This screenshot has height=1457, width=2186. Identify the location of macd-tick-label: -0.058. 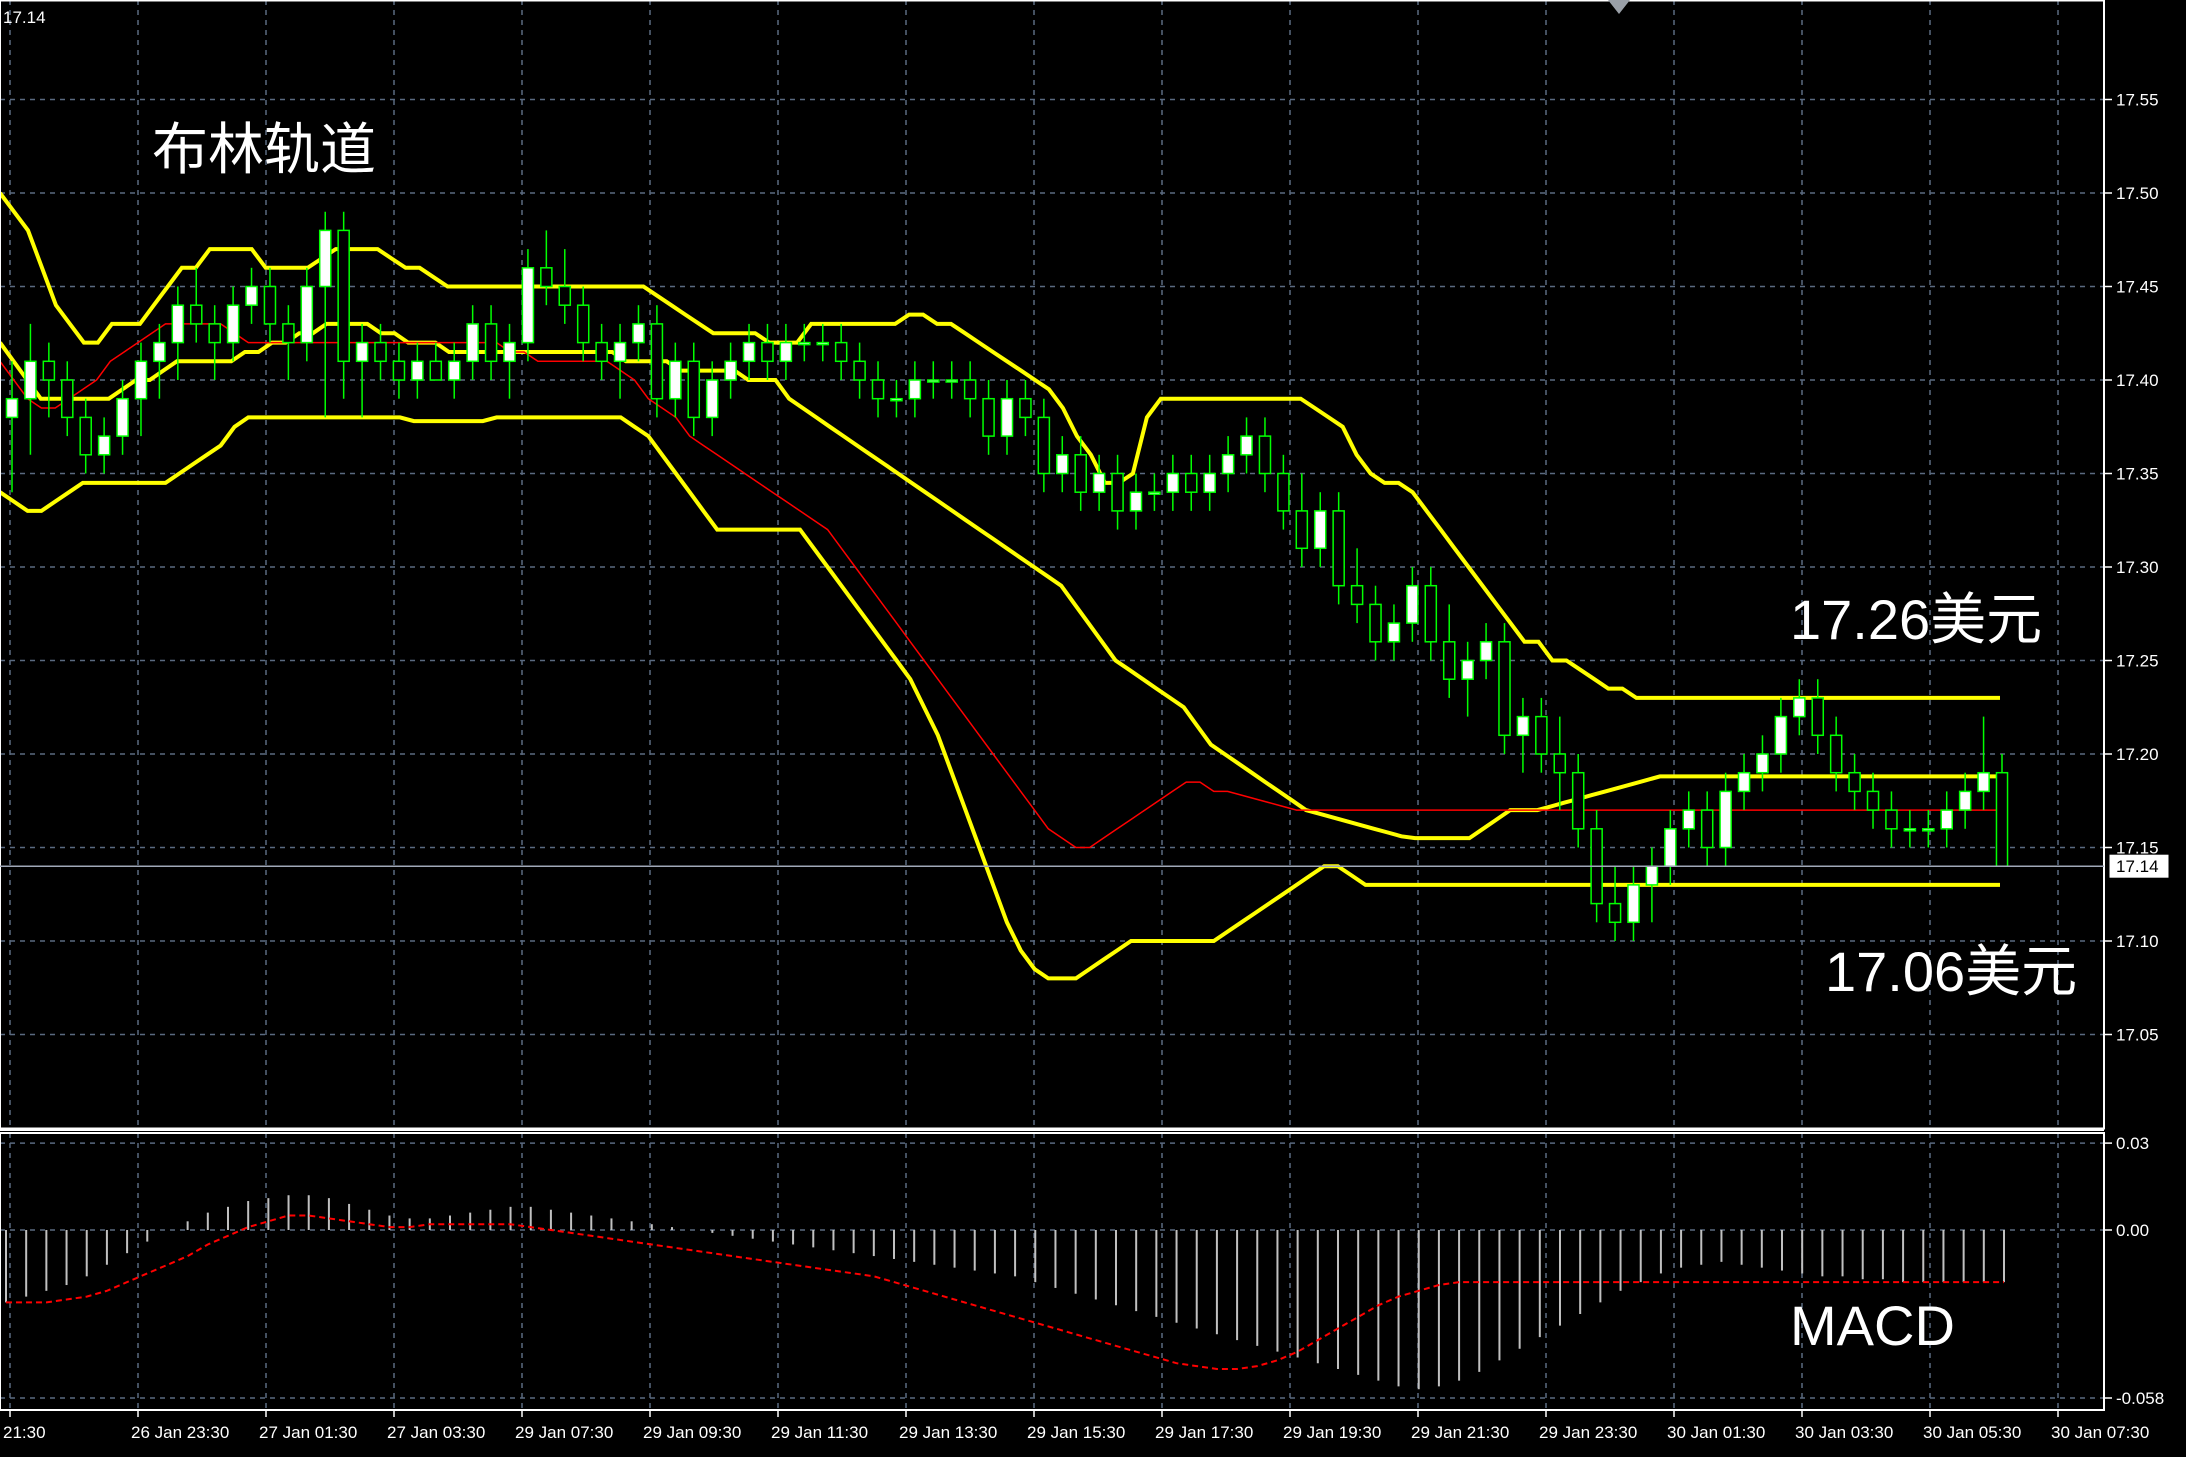
(2140, 1398).